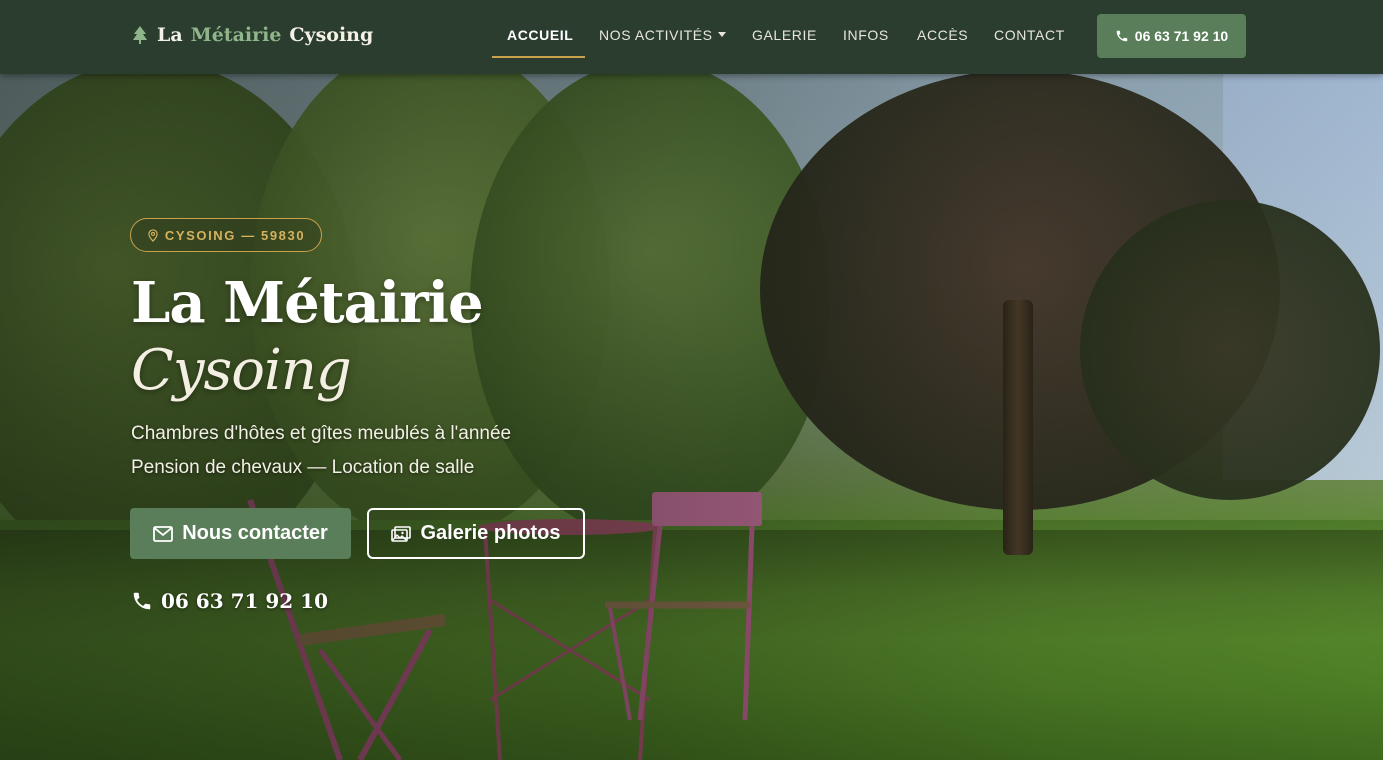  I want to click on location-badge: CYSOING — 59830, so click(226, 235).